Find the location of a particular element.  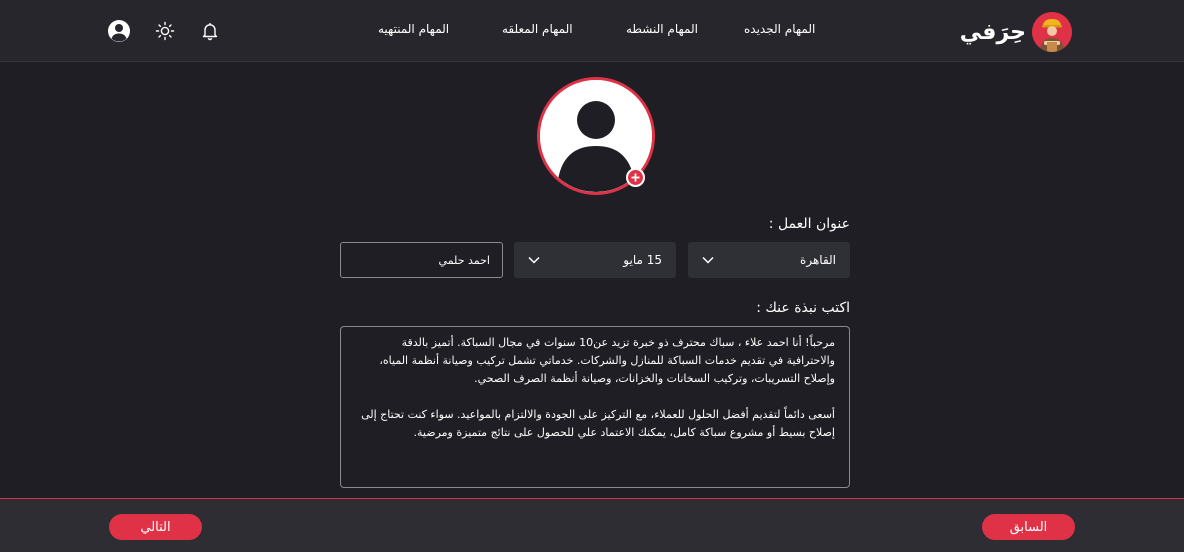

district-value: 15 مايو is located at coordinates (642, 260).